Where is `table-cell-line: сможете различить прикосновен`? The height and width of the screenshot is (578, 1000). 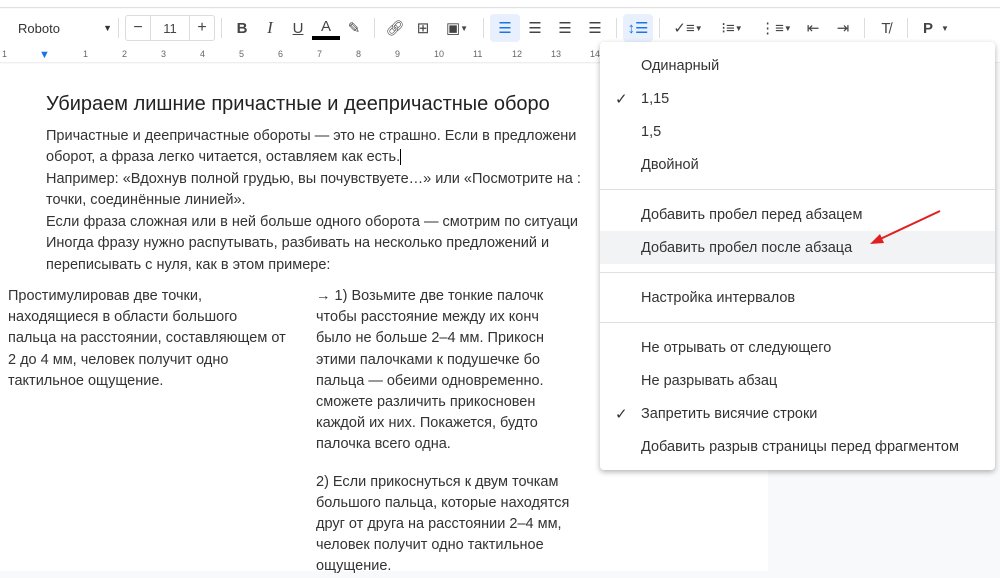 table-cell-line: сможете различить прикосновен is located at coordinates (426, 402).